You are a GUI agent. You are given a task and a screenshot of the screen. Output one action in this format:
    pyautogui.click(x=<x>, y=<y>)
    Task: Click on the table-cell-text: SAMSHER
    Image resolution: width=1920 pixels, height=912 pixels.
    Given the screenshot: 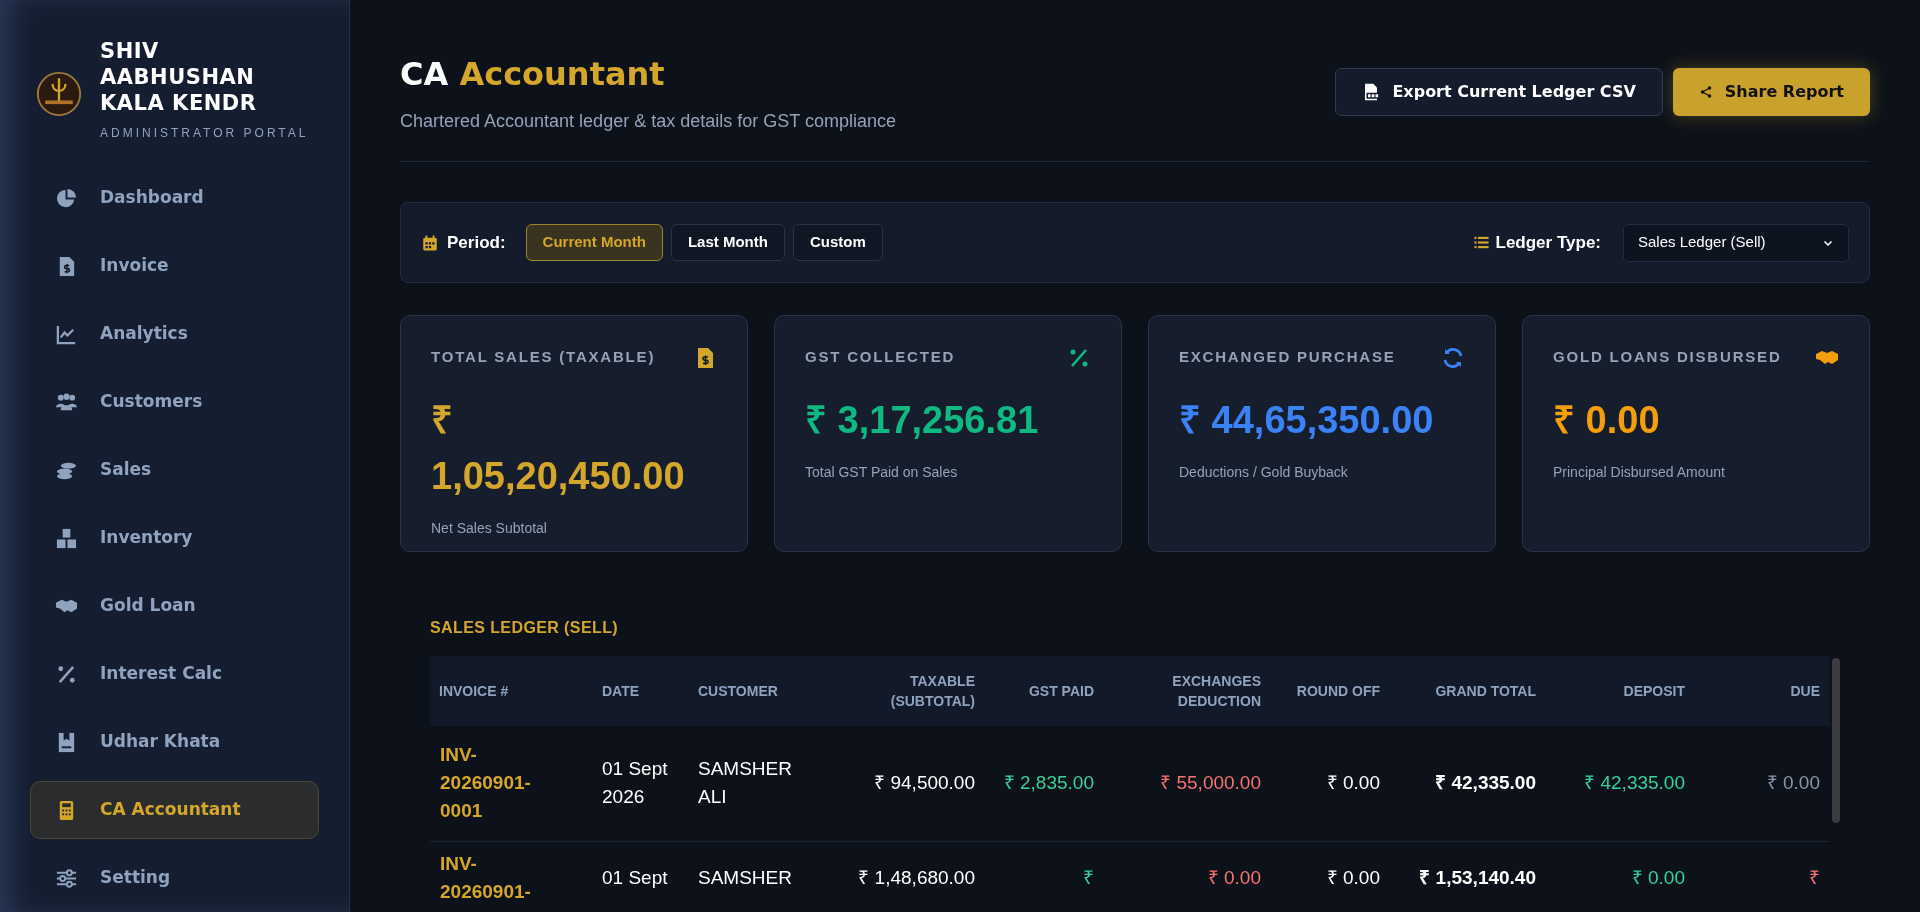 What is the action you would take?
    pyautogui.click(x=745, y=877)
    